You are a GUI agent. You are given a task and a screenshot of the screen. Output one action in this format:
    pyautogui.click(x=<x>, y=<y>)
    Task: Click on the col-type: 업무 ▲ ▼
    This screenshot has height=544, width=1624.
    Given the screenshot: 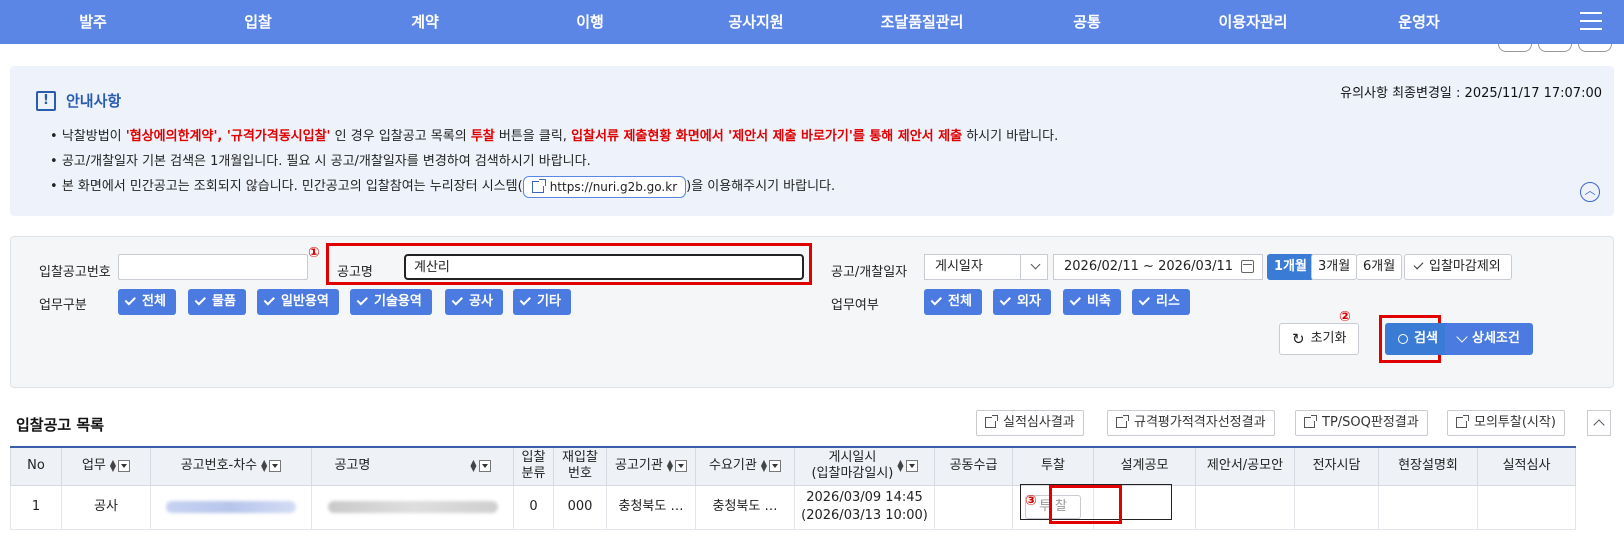 What is the action you would take?
    pyautogui.click(x=106, y=466)
    